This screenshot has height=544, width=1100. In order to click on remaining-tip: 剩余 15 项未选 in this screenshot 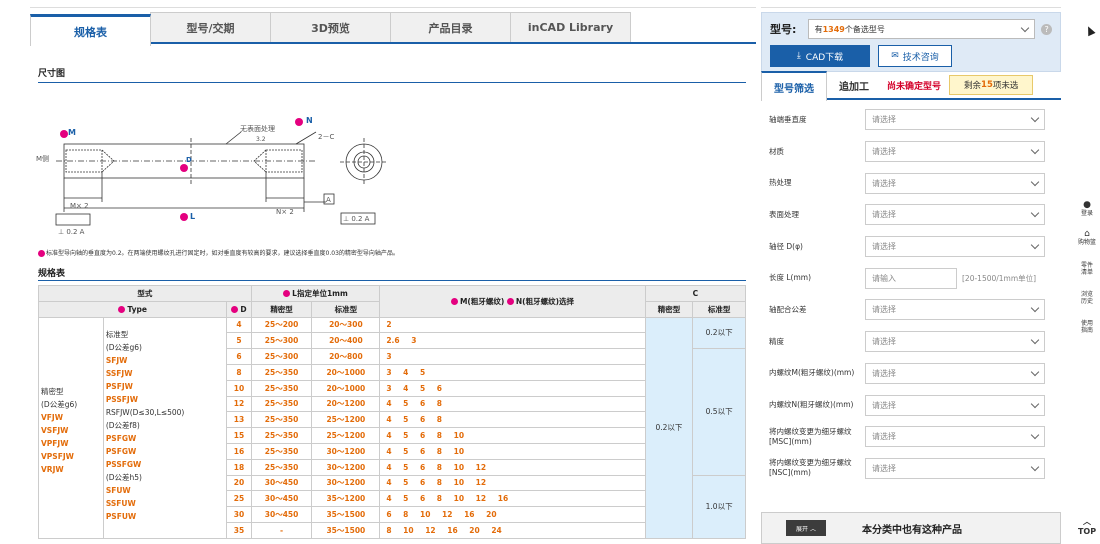, I will do `click(991, 85)`.